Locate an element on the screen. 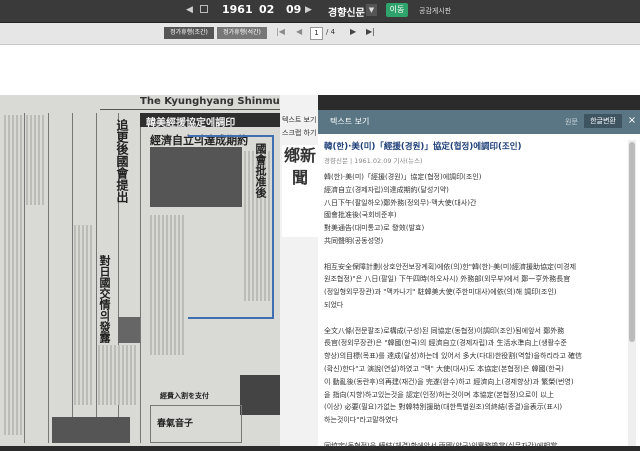 Image resolution: width=640 pixels, height=451 pixels. article-text-line: 八日下午(팔일하오)鄭外務(정외무)·맥大使(대사)간 is located at coordinates (400, 202).